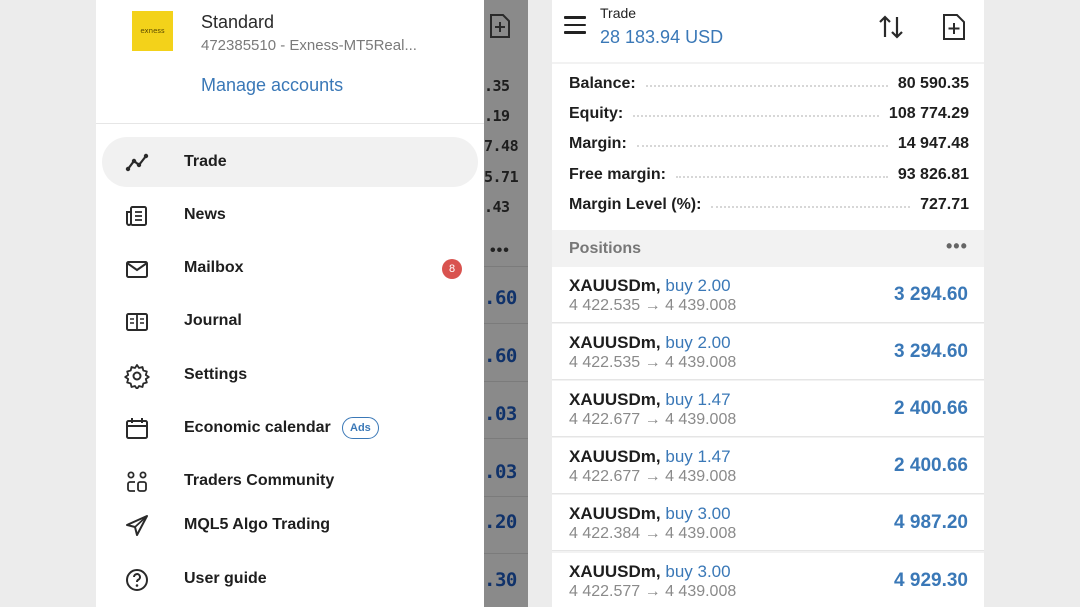 The image size is (1080, 607). I want to click on menu-item-label: MQL5 Algo Trading, so click(257, 524).